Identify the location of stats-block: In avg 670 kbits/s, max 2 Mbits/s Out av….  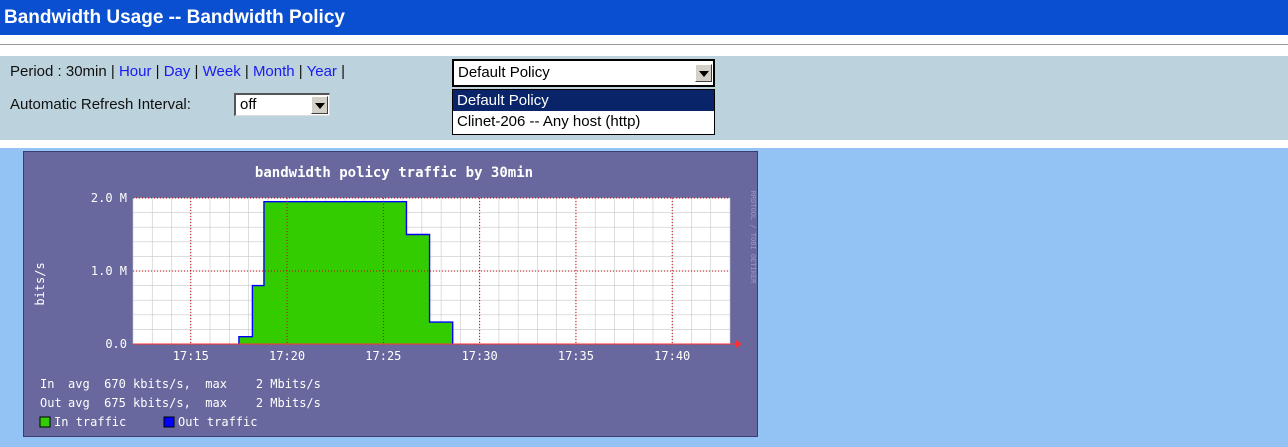
(180, 393).